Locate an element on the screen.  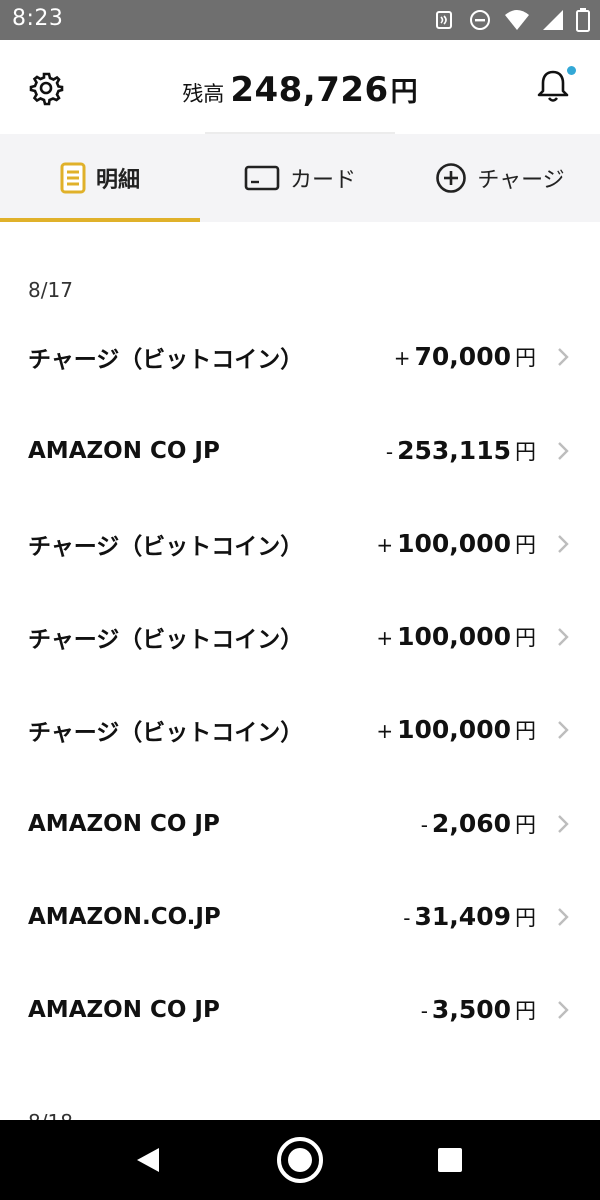
notification-bell-icon is located at coordinates (556, 86).